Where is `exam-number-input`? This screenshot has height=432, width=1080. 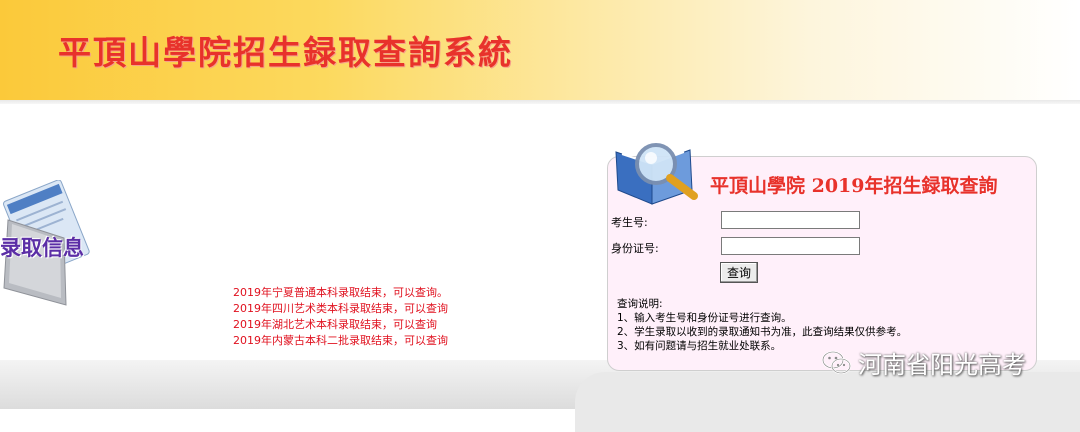
exam-number-input is located at coordinates (790, 220).